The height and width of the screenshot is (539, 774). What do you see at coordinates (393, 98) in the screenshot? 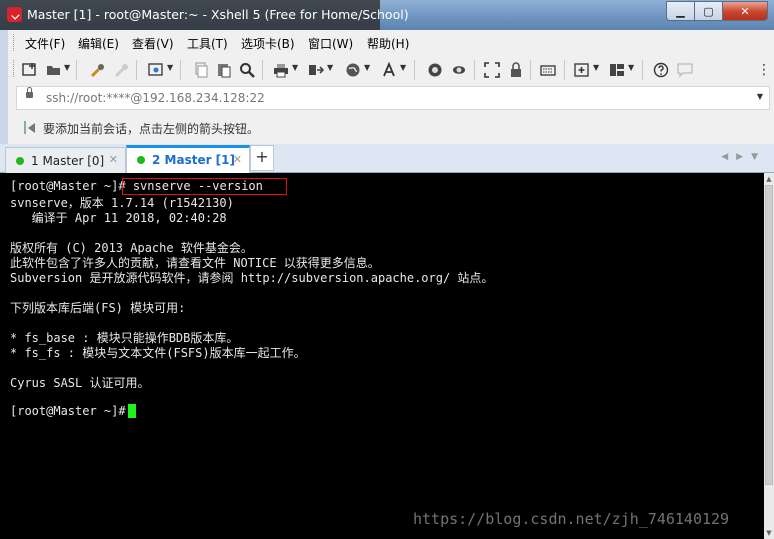
I see `address-bar: ssh://root:****@192.168.234.128:22 ▼` at bounding box center [393, 98].